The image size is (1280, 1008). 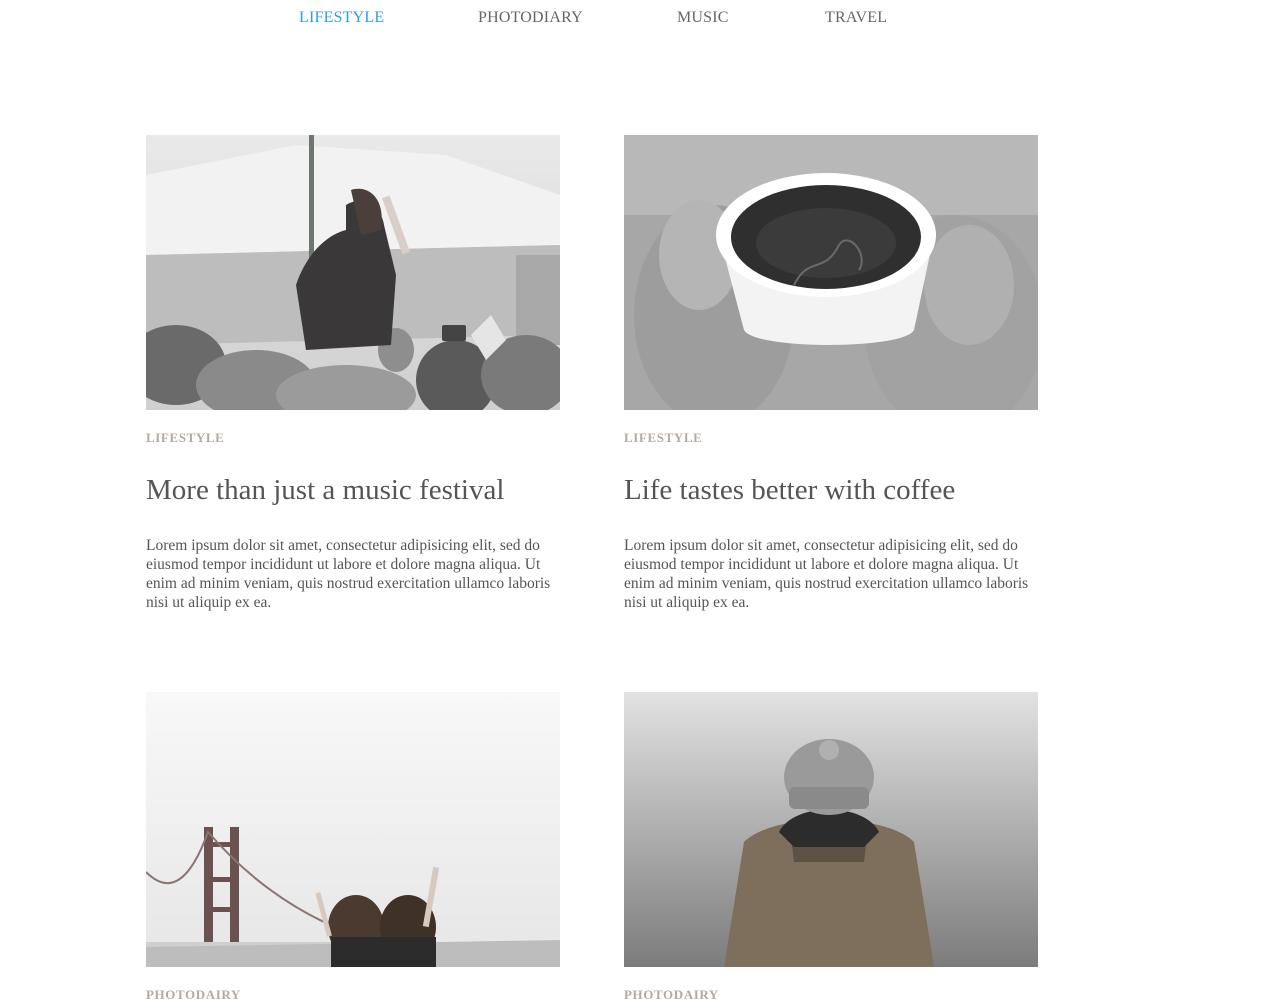 I want to click on post-image-bridge, so click(x=353, y=829).